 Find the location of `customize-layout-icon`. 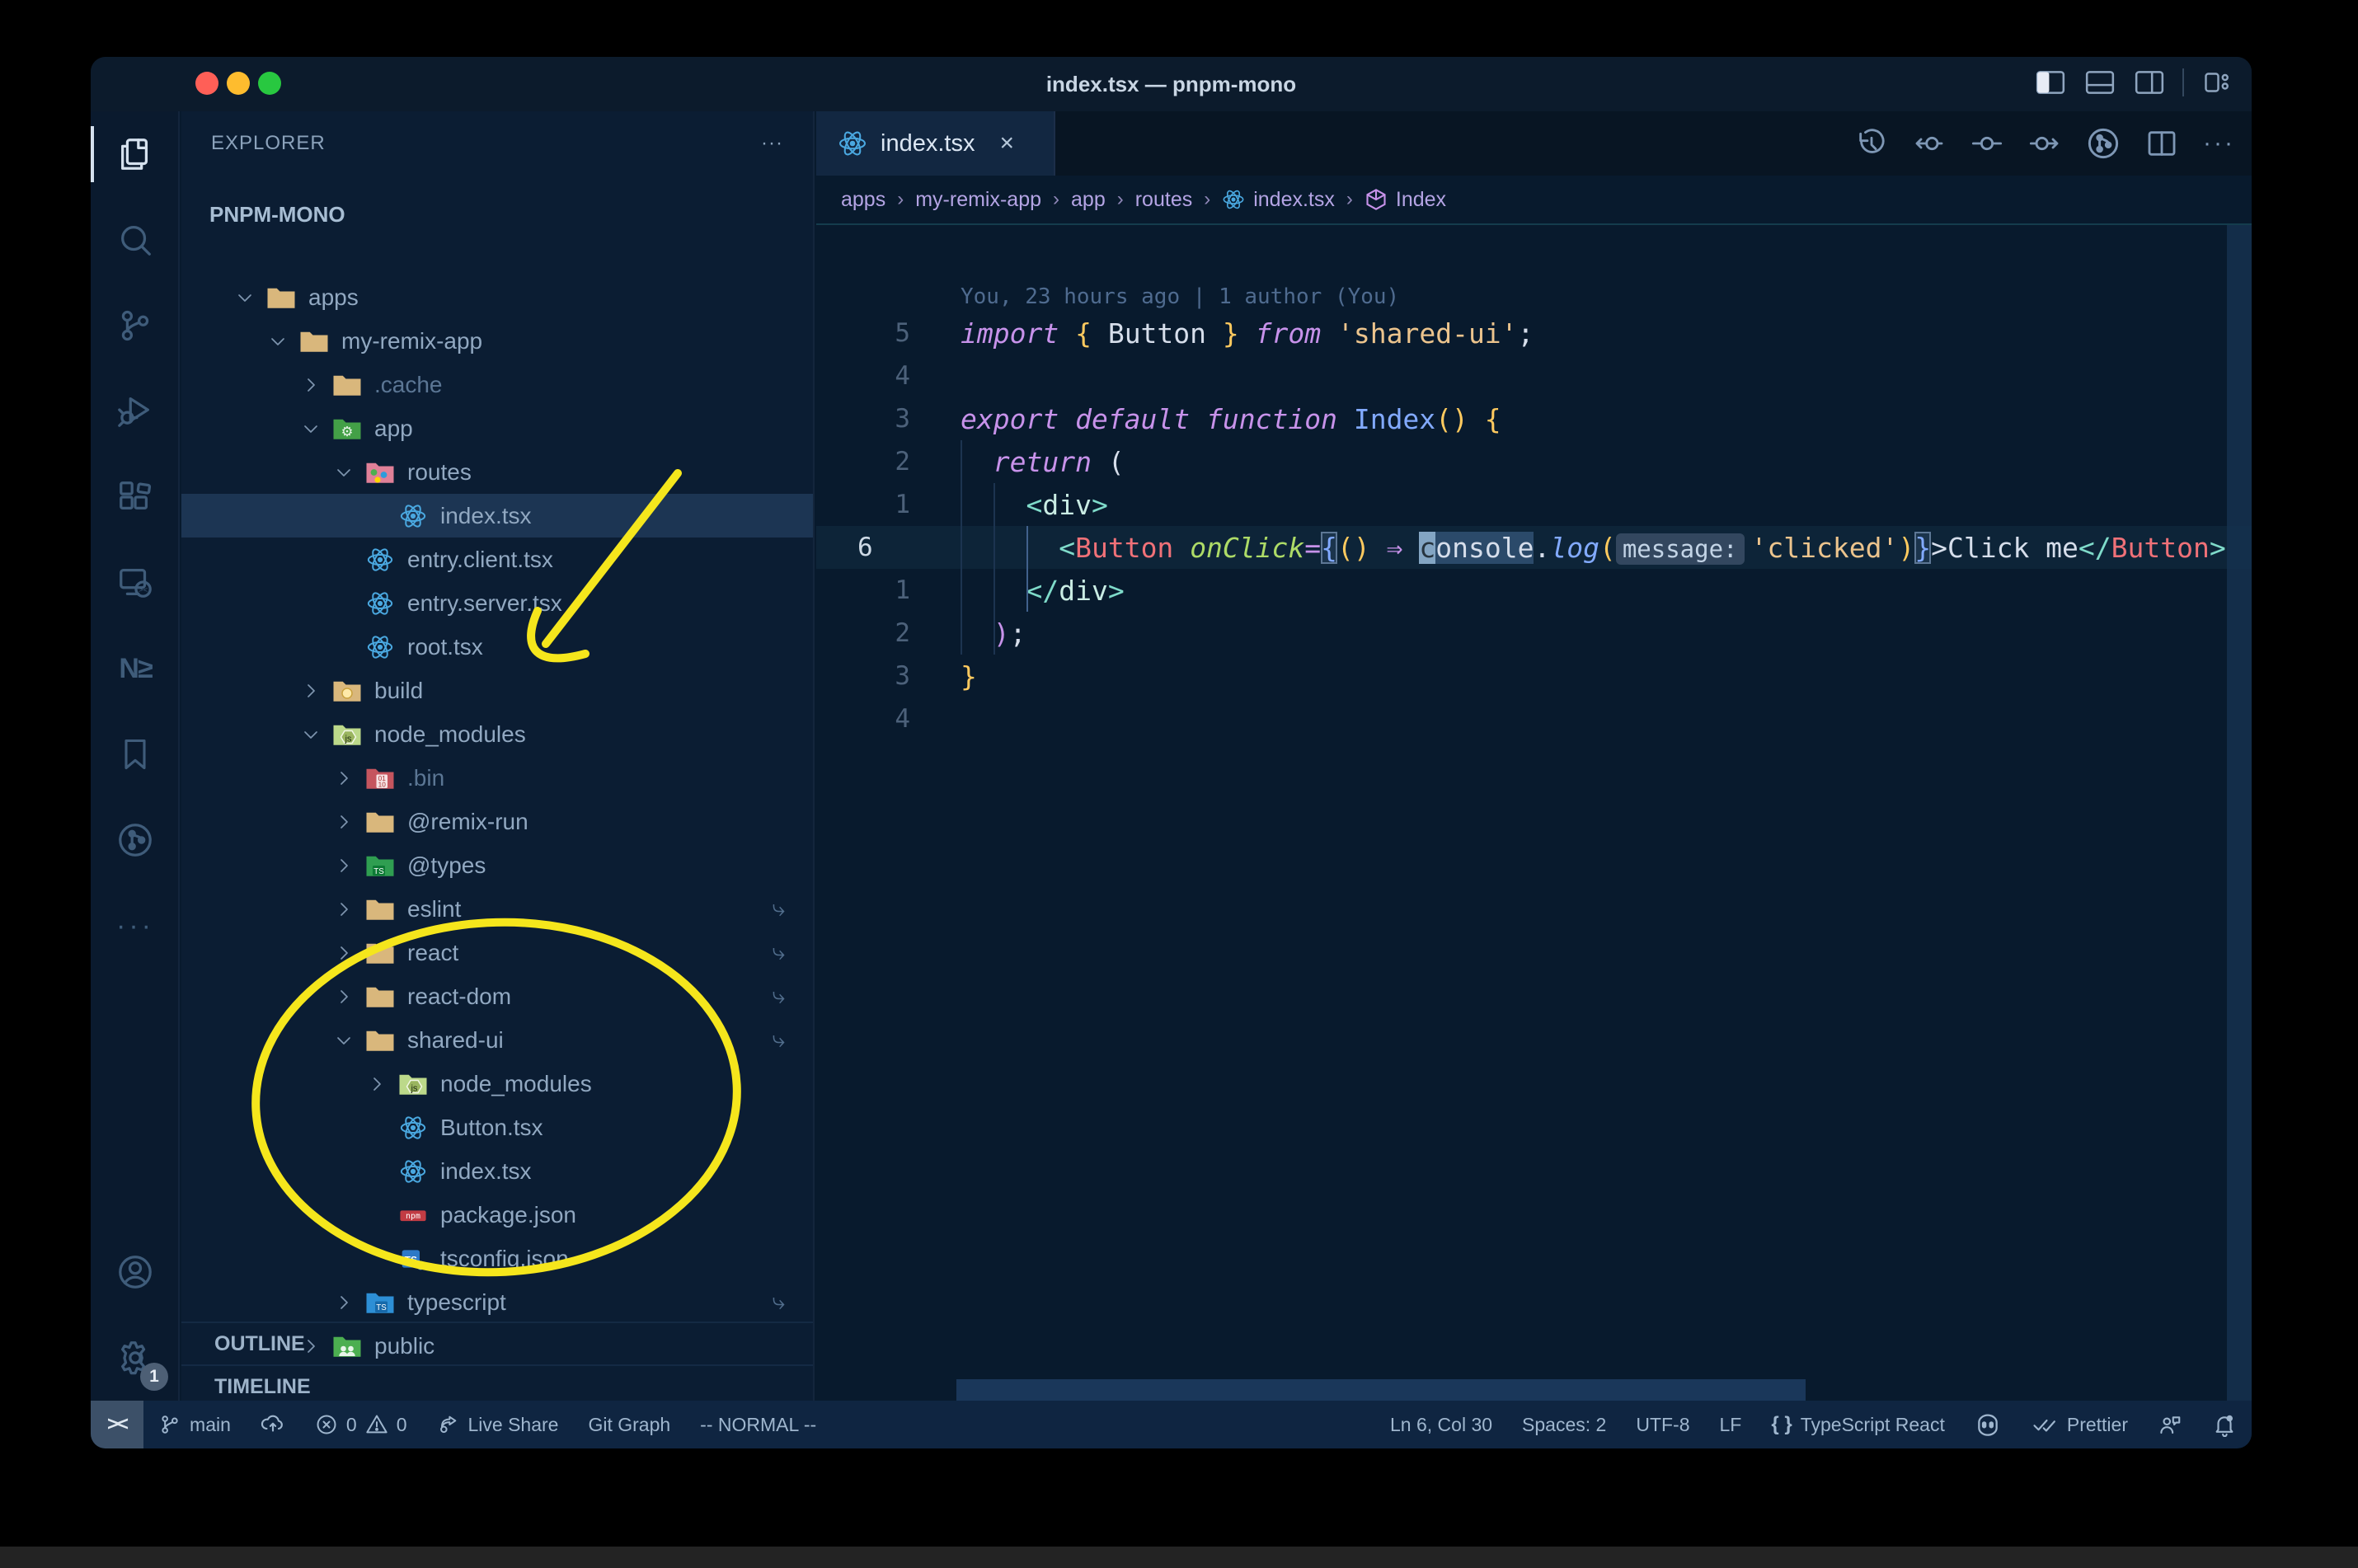

customize-layout-icon is located at coordinates (2218, 82).